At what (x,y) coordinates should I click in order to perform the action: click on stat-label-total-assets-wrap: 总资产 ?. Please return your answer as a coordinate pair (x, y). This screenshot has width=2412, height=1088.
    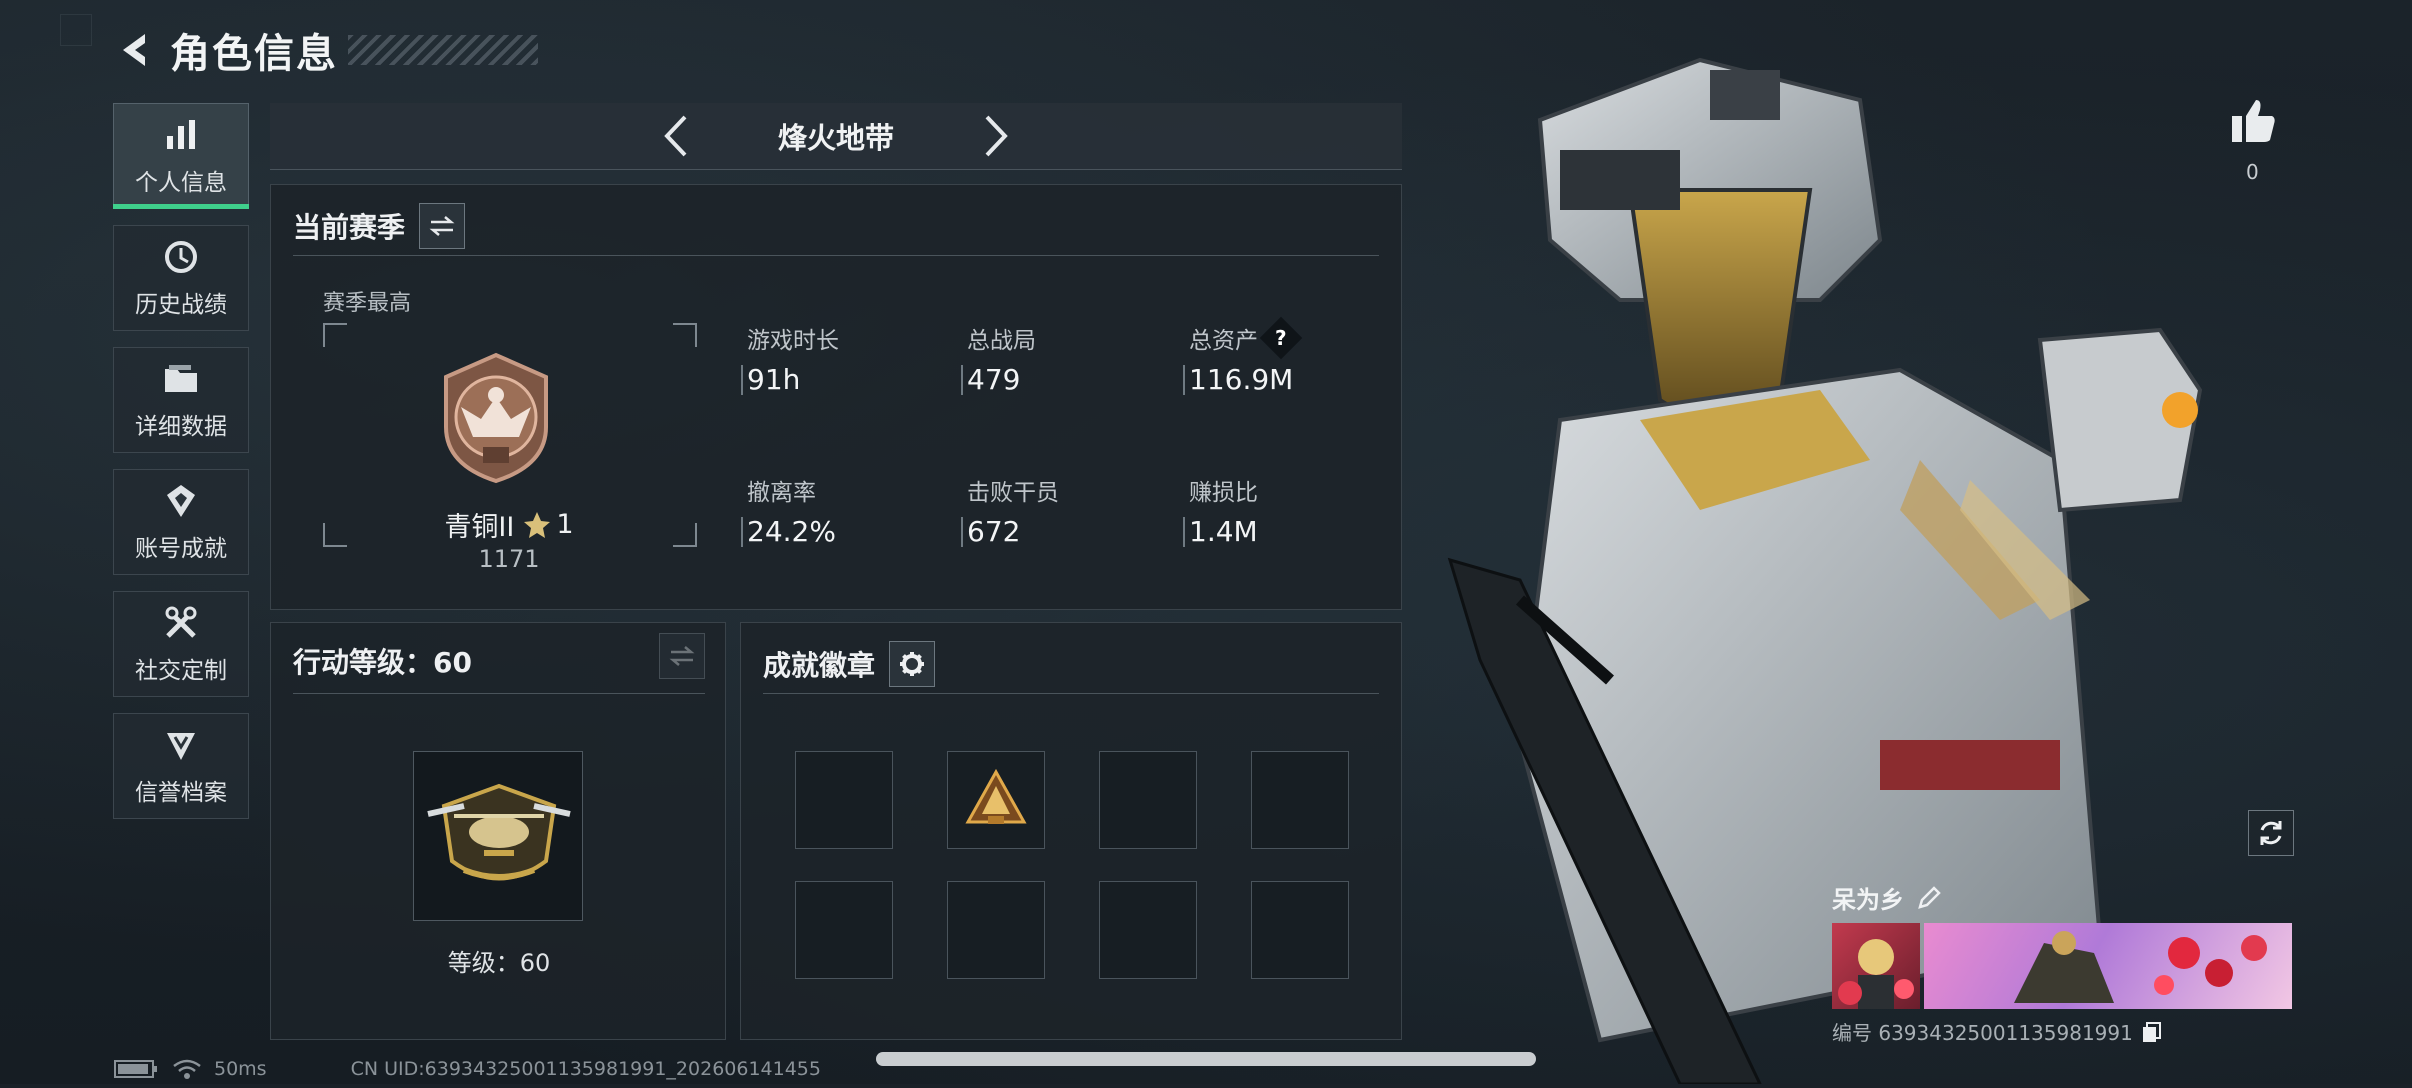
    Looking at the image, I should click on (1246, 338).